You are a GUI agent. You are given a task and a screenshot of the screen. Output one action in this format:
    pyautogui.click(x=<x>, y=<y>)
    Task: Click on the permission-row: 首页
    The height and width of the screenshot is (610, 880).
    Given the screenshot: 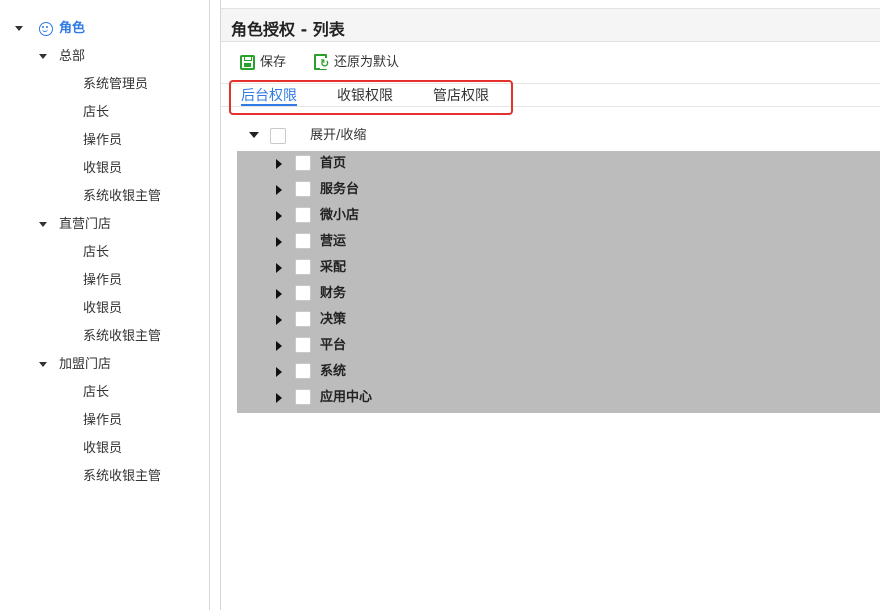 What is the action you would take?
    pyautogui.click(x=558, y=164)
    